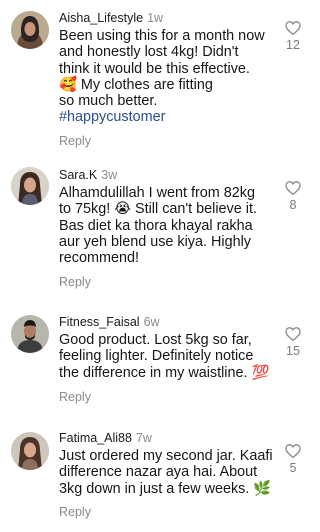 Image resolution: width=320 pixels, height=532 pixels. I want to click on like-count: 5, so click(293, 468).